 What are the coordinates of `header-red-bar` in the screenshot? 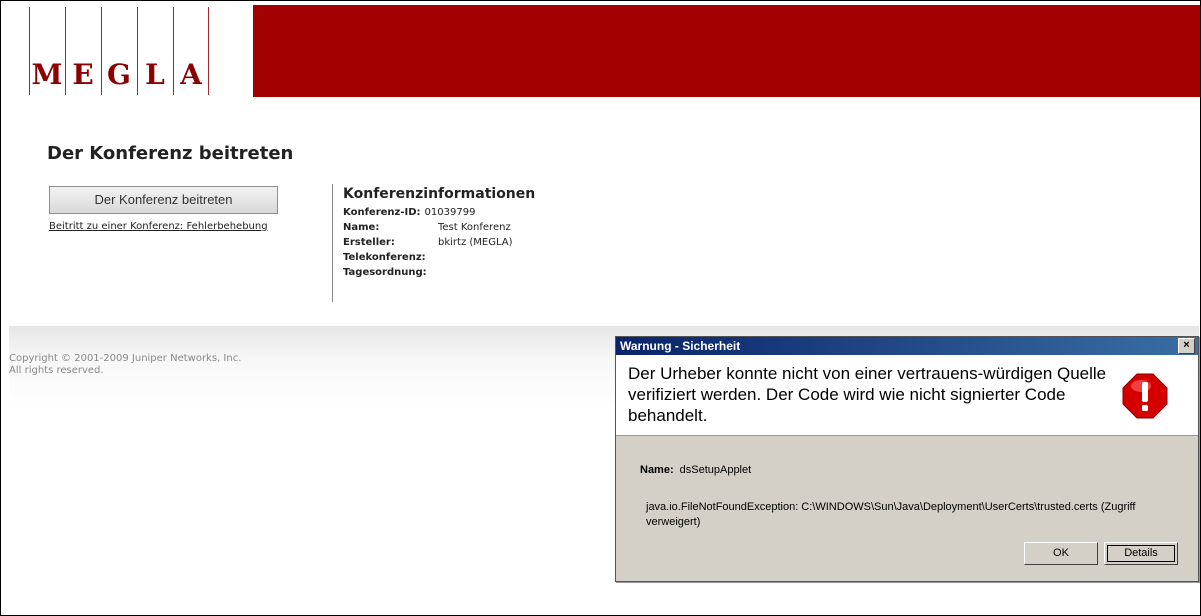 It's located at (726, 51).